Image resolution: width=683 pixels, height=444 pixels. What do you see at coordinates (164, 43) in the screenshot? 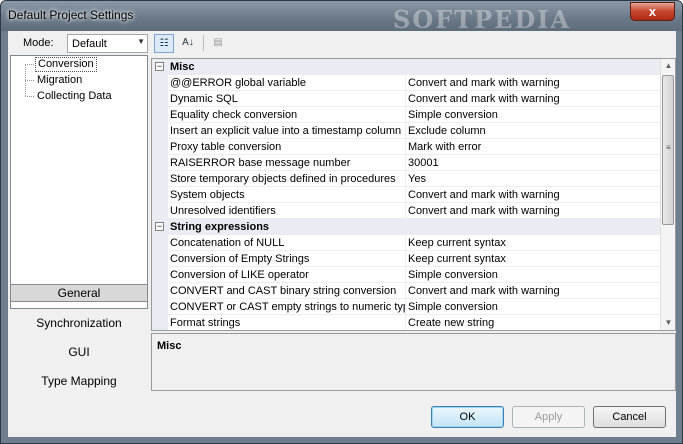
I see `categorized-view-button: ☷` at bounding box center [164, 43].